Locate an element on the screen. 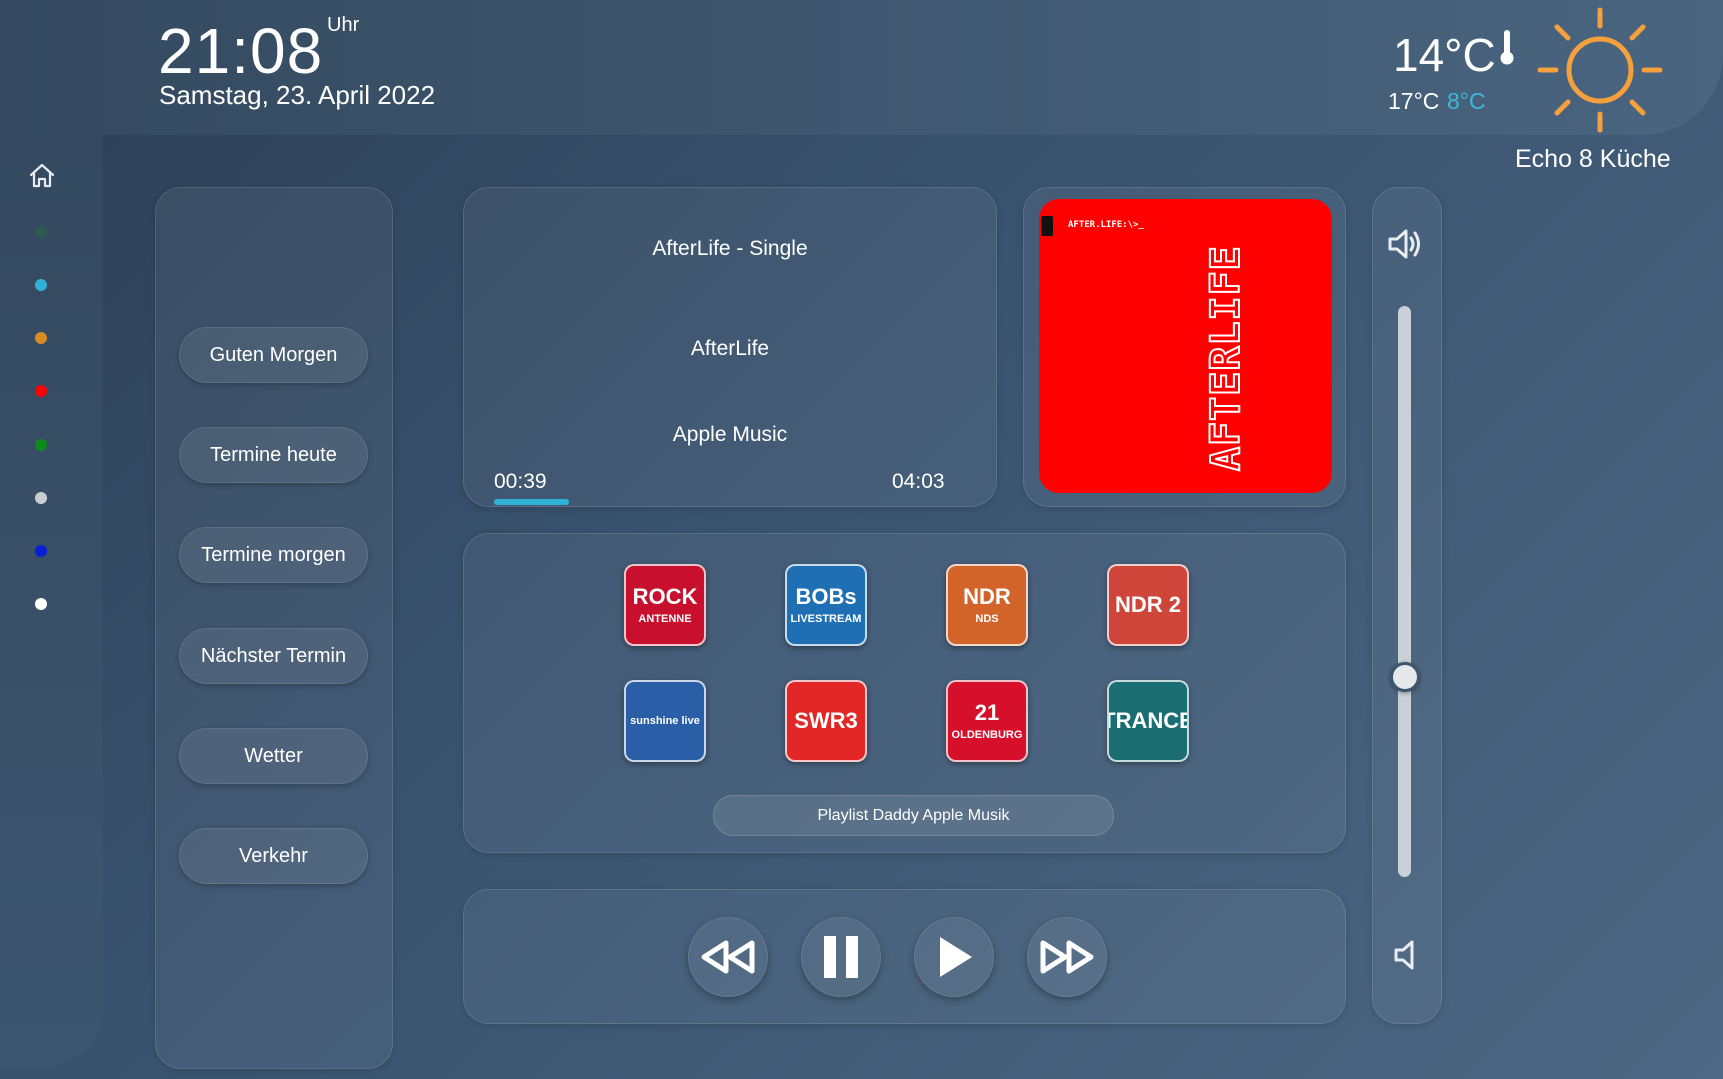  elapsed-time: 00:39 is located at coordinates (520, 481).